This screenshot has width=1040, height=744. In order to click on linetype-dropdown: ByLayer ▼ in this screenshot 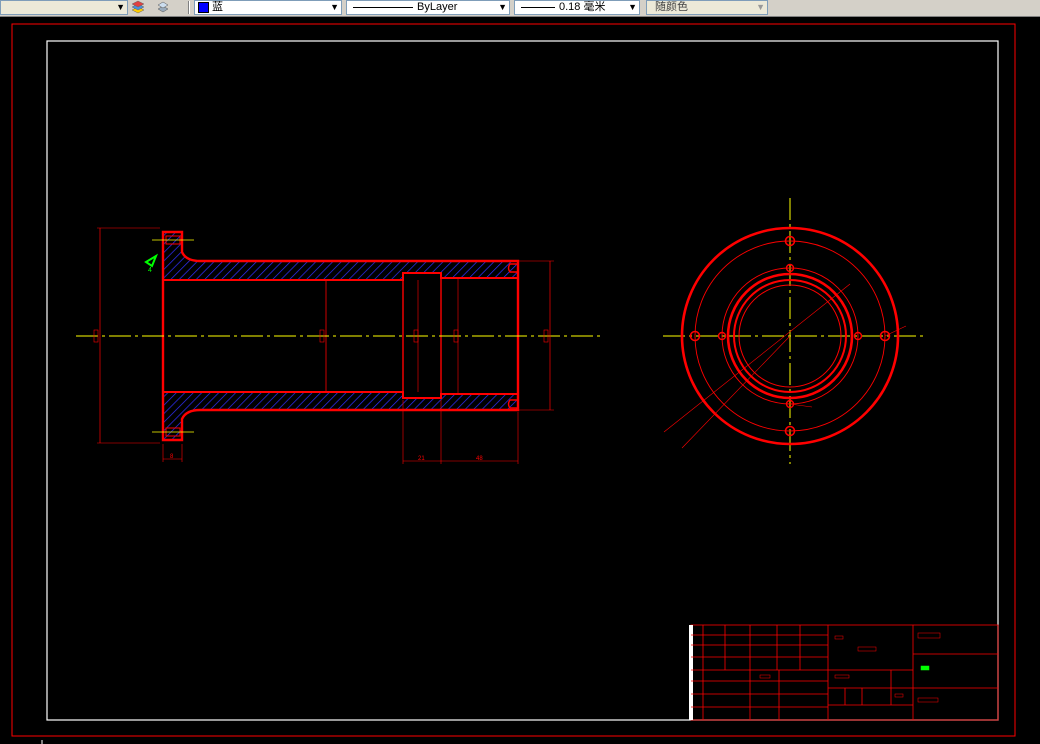, I will do `click(428, 7)`.